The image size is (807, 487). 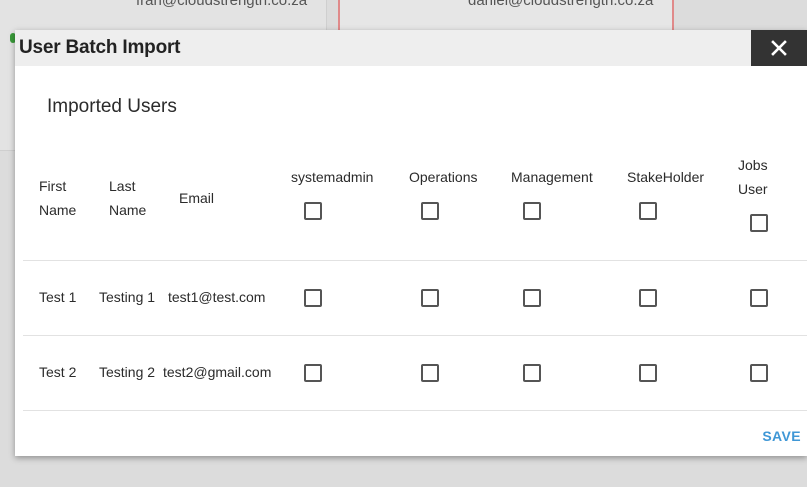 I want to click on cell-email: test2@gmail.com, so click(x=217, y=372).